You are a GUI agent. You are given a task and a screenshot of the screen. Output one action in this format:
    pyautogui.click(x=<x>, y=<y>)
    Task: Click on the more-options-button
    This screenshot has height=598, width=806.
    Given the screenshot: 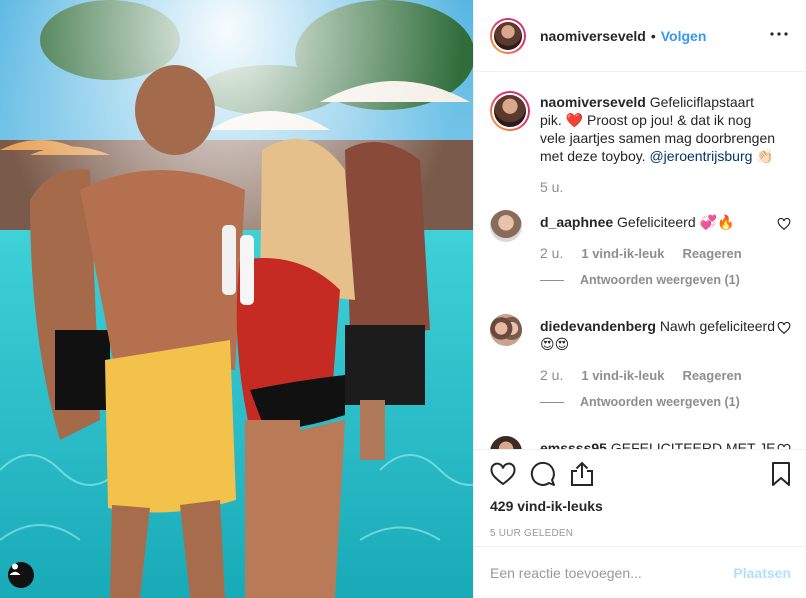 What is the action you would take?
    pyautogui.click(x=779, y=34)
    